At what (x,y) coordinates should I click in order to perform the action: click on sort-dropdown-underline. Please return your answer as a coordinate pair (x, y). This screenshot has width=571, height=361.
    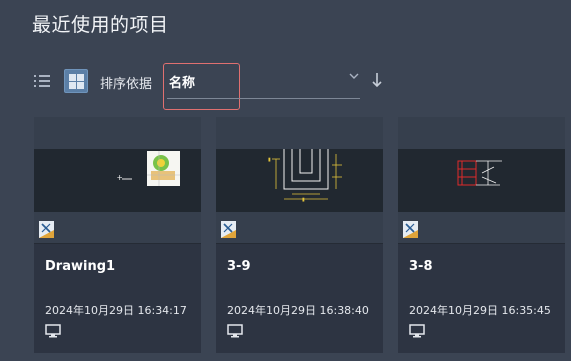
    Looking at the image, I should click on (263, 98).